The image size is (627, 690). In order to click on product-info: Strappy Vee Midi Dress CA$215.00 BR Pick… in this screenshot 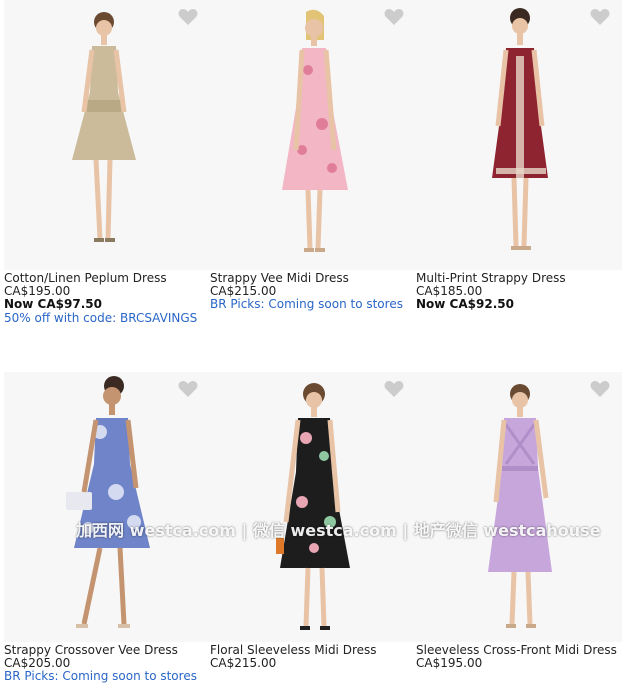, I will do `click(313, 292)`.